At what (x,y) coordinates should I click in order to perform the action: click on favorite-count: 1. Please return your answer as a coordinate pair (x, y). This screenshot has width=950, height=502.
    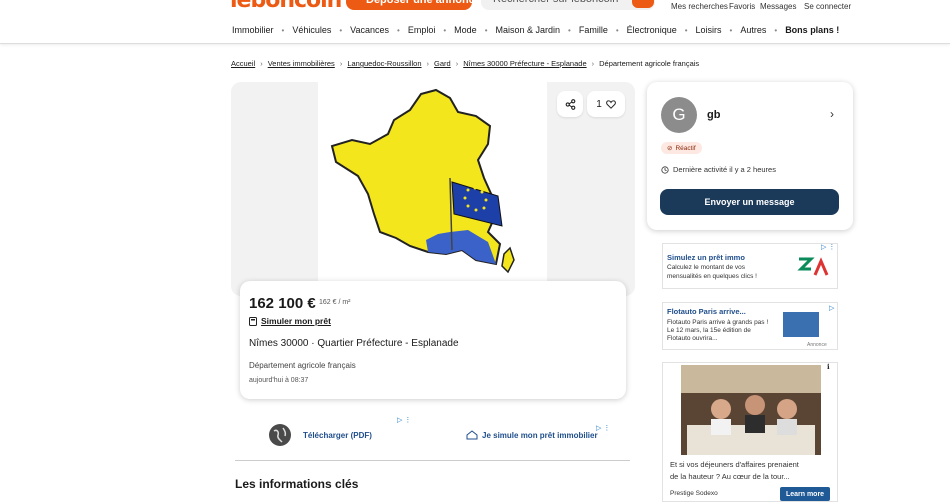
    Looking at the image, I should click on (599, 104).